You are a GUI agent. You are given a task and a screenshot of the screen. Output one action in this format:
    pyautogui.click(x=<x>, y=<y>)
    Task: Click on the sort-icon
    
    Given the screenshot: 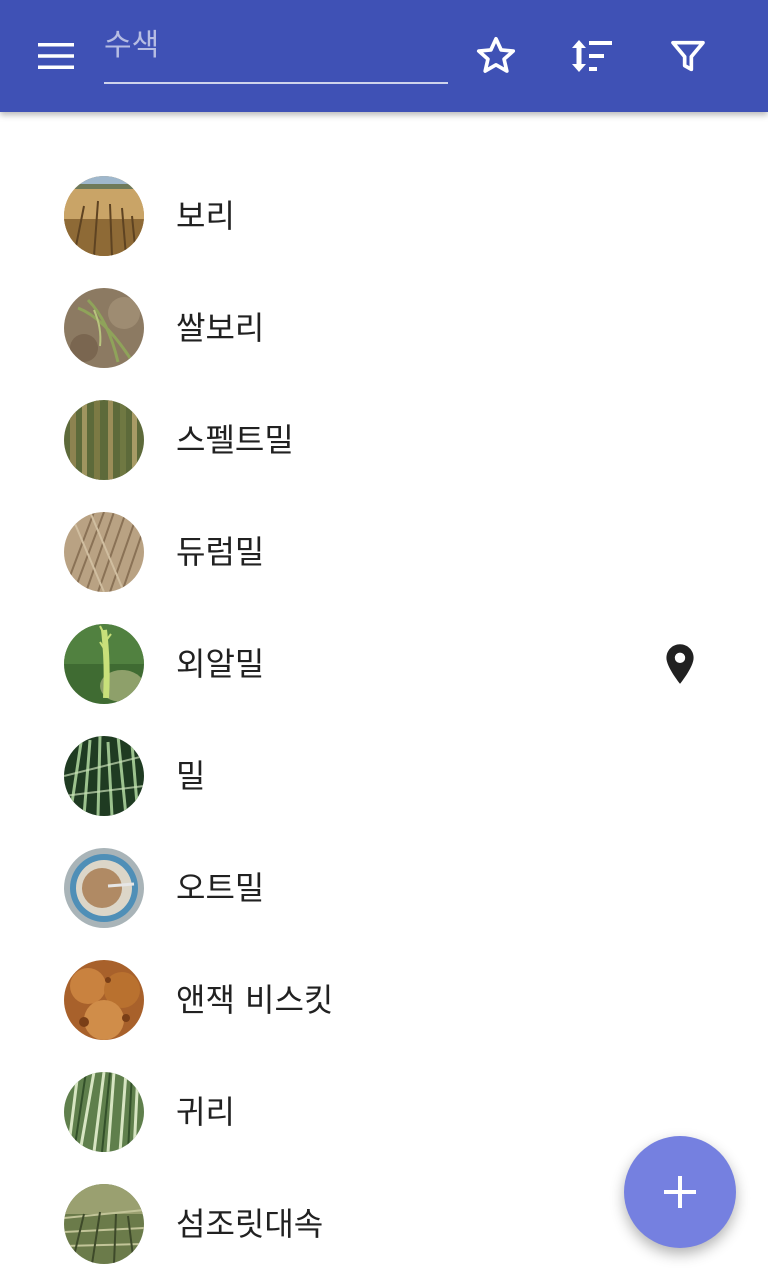 What is the action you would take?
    pyautogui.click(x=592, y=56)
    